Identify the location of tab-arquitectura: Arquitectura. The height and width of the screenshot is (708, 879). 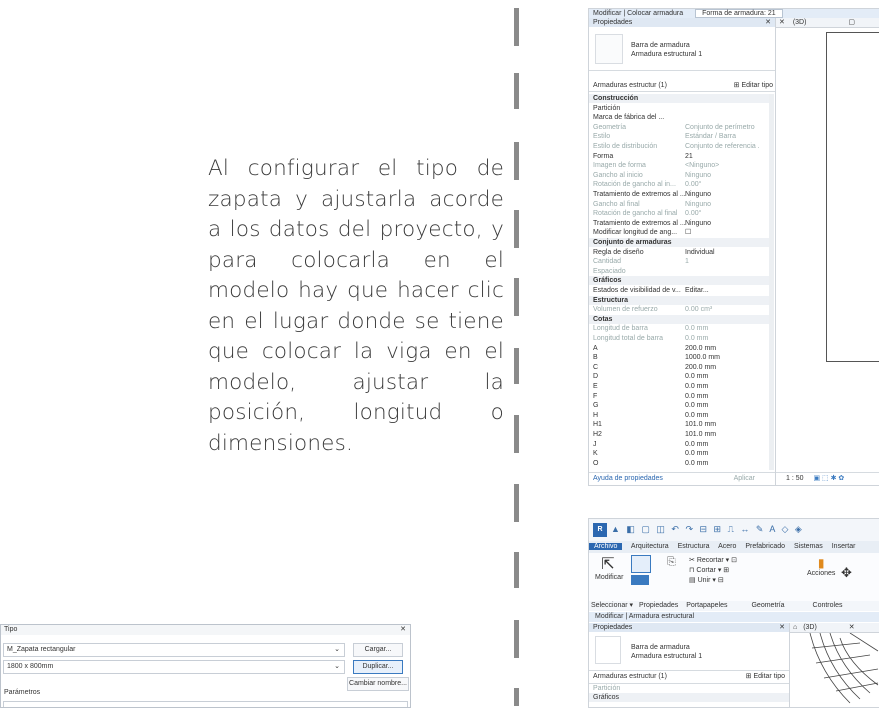
(650, 546).